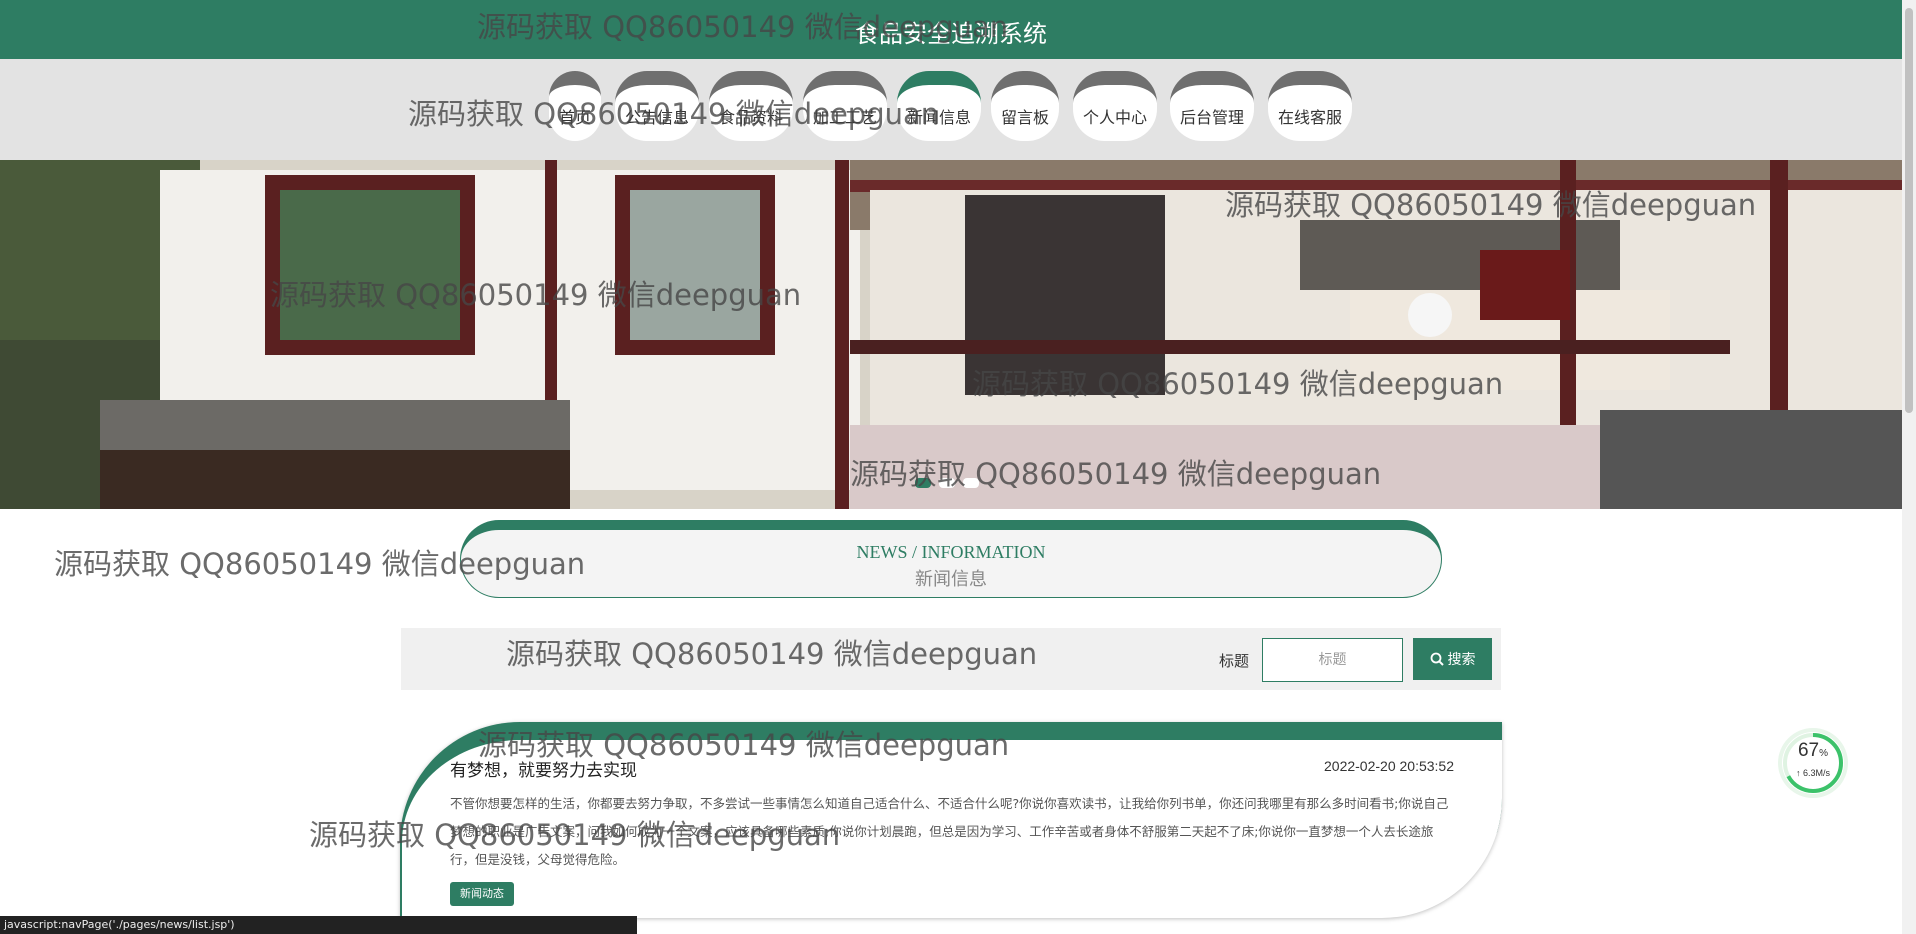  Describe the element at coordinates (845, 106) in the screenshot. I see `nav-item-process: 加工工艺` at that location.